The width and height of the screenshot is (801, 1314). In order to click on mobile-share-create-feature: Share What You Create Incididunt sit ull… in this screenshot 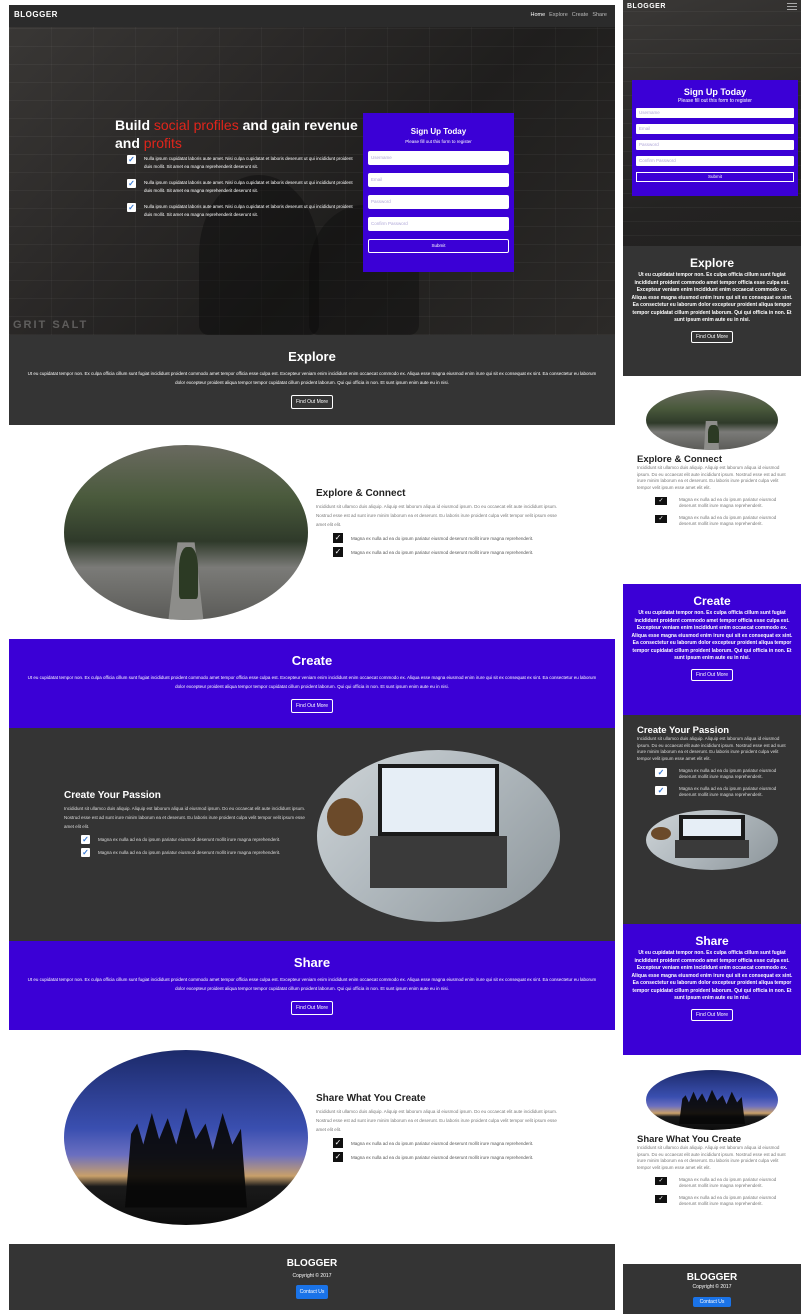, I will do `click(712, 1165)`.